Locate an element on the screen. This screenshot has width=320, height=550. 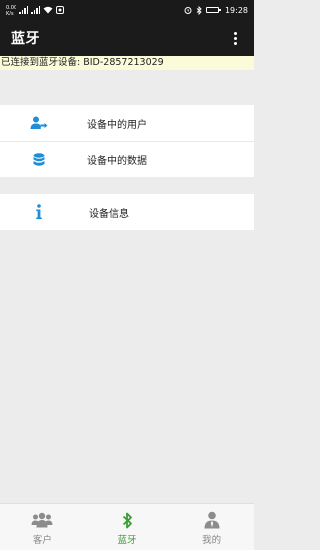
app-bar: 蓝牙 is located at coordinates (127, 38).